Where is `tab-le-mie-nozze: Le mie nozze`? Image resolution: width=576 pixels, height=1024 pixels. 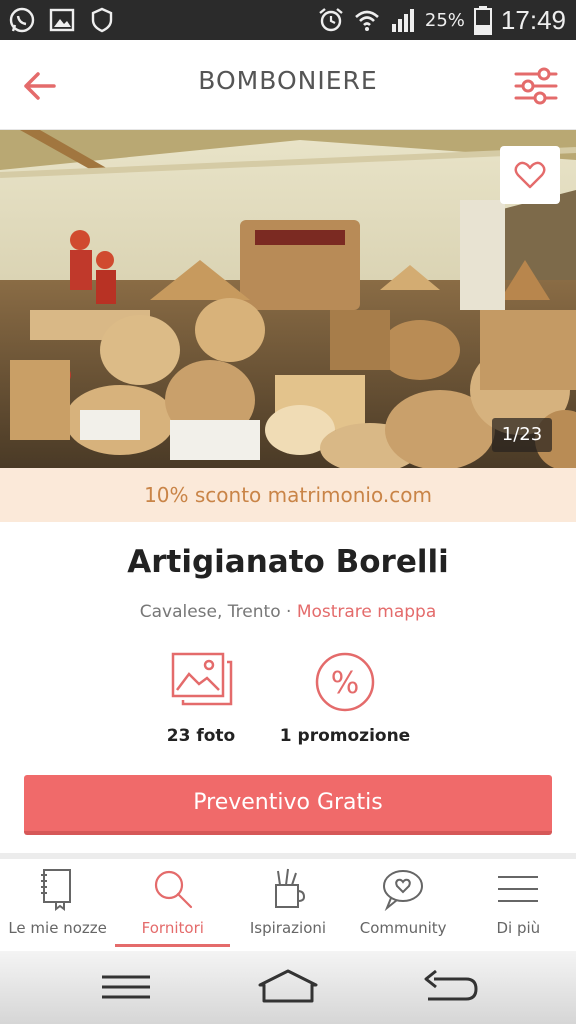 tab-le-mie-nozze: Le mie nozze is located at coordinates (57, 905).